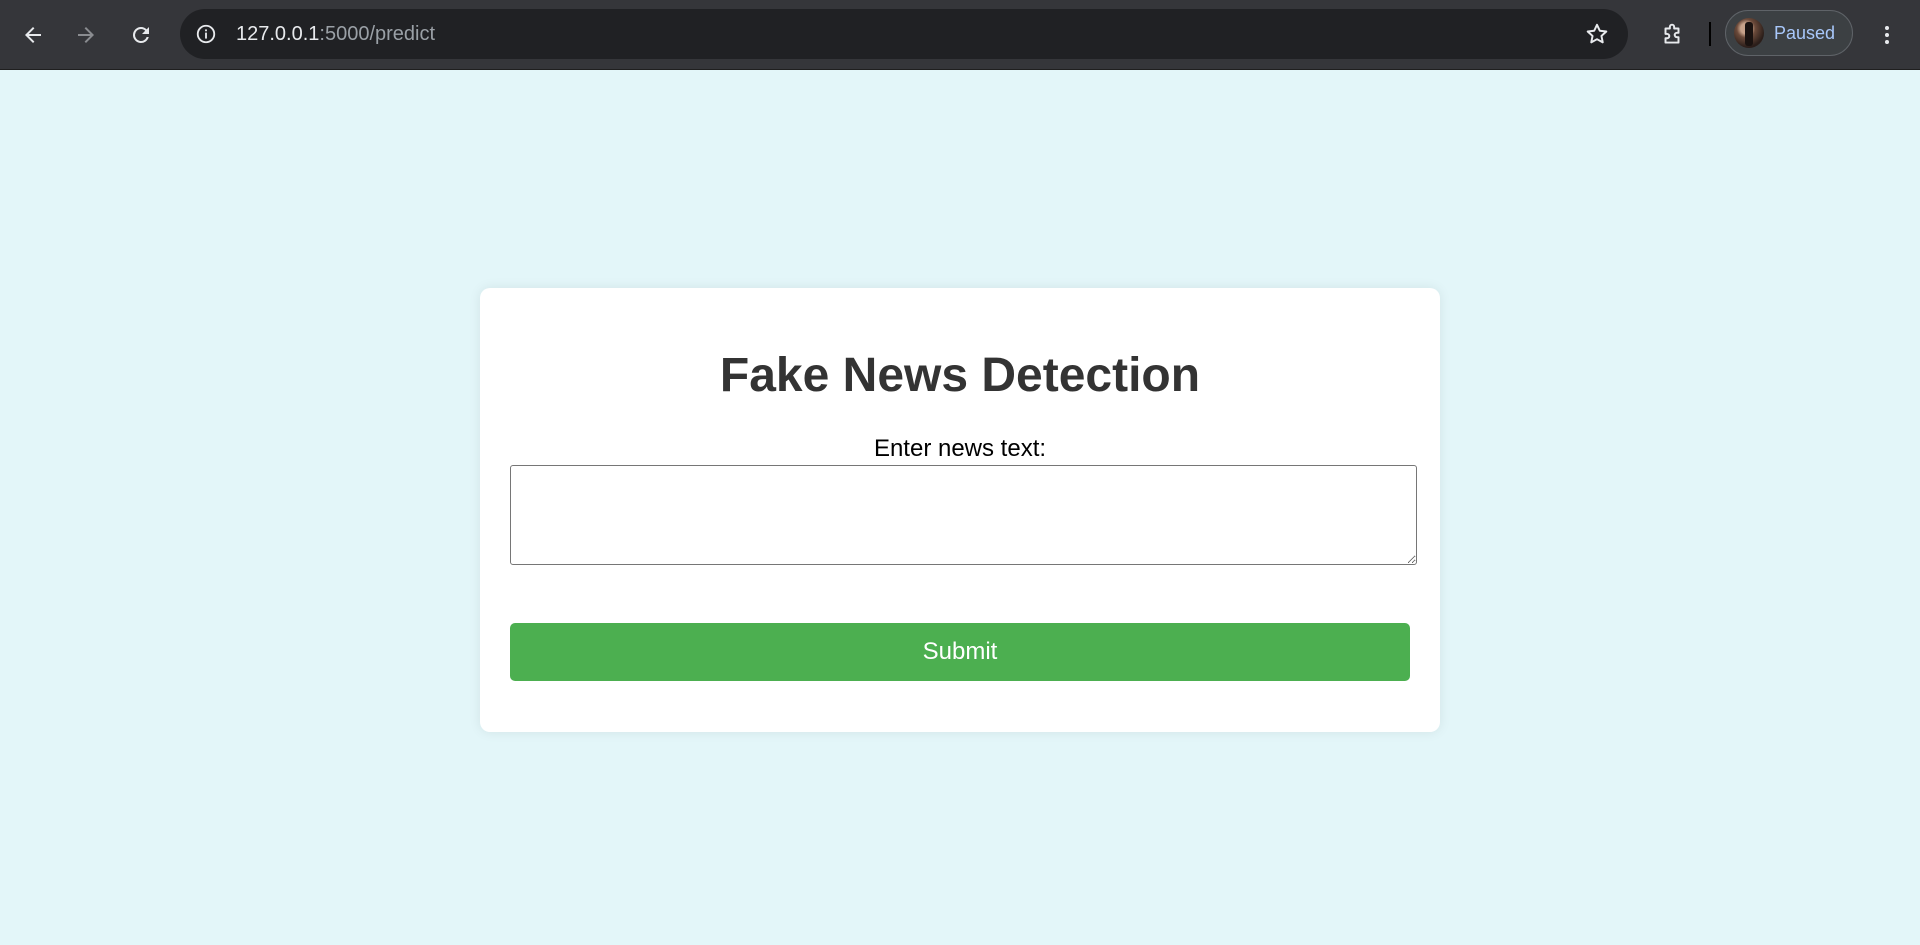 This screenshot has width=1920, height=945. I want to click on reload-icon, so click(141, 35).